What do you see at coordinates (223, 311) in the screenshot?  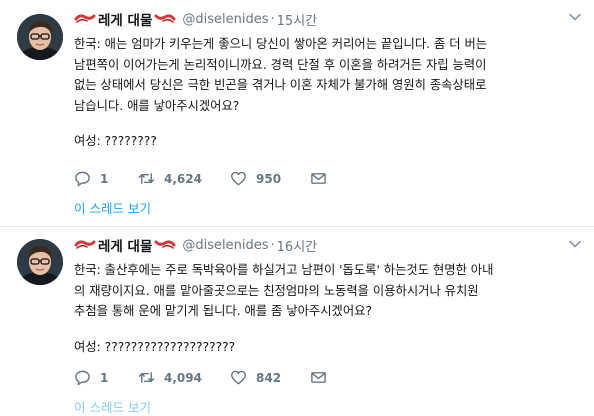 I see `tweet-text-line: 추첨을 통해 운에 맡기게 됩니다. 애를 좀 낳아주시겠어요?` at bounding box center [223, 311].